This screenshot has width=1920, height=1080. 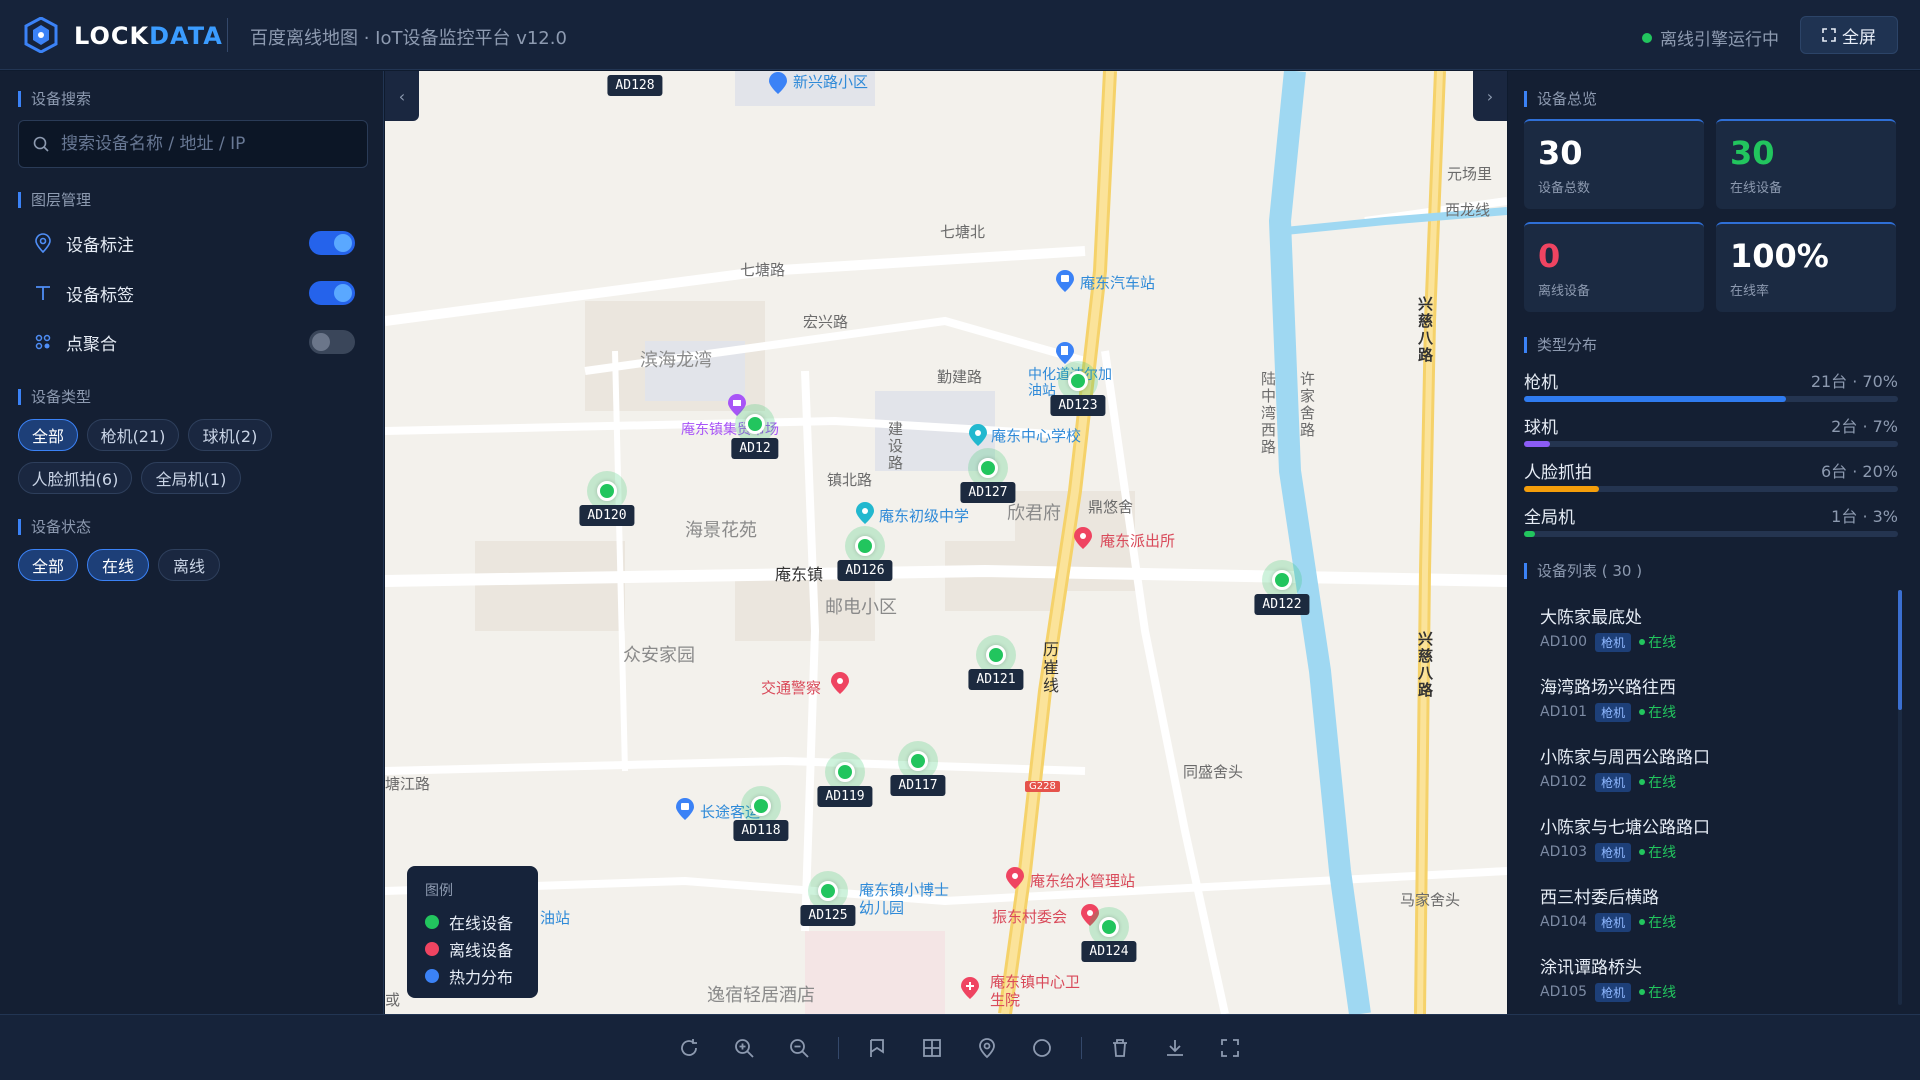 I want to click on layer-toggle-point-cluster, so click(x=332, y=342).